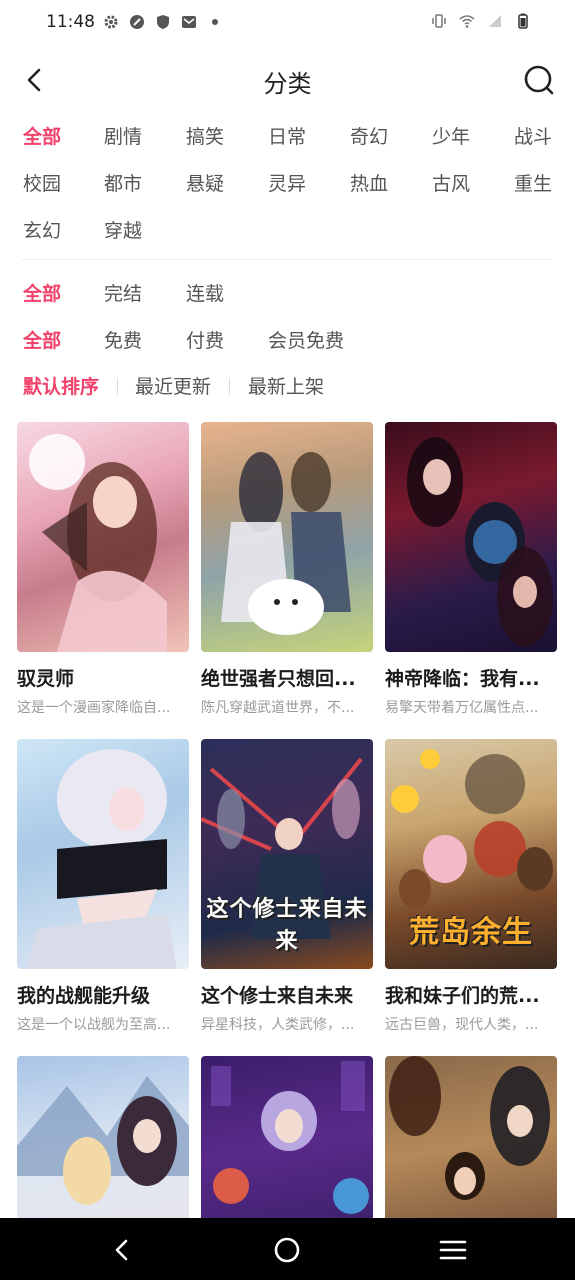 Image resolution: width=575 pixels, height=1280 pixels. I want to click on settings-icon, so click(111, 22).